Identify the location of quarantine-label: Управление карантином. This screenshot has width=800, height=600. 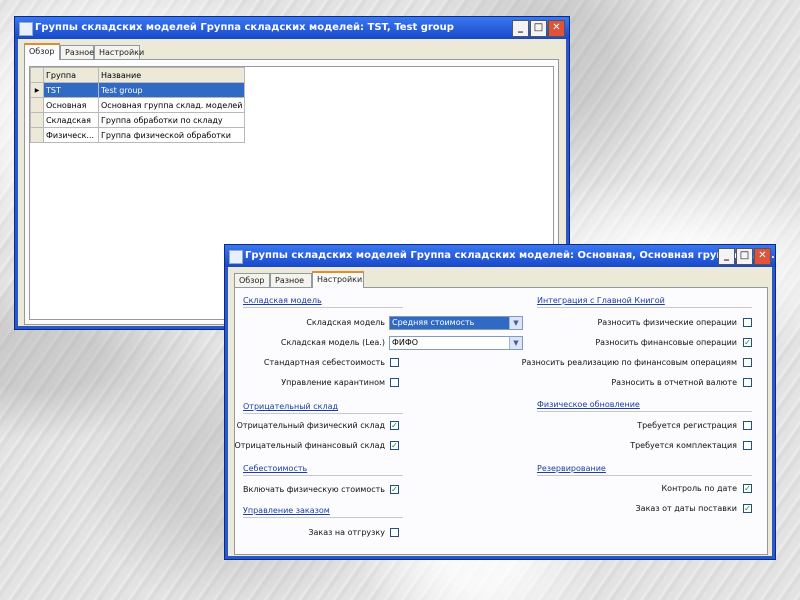
(333, 382).